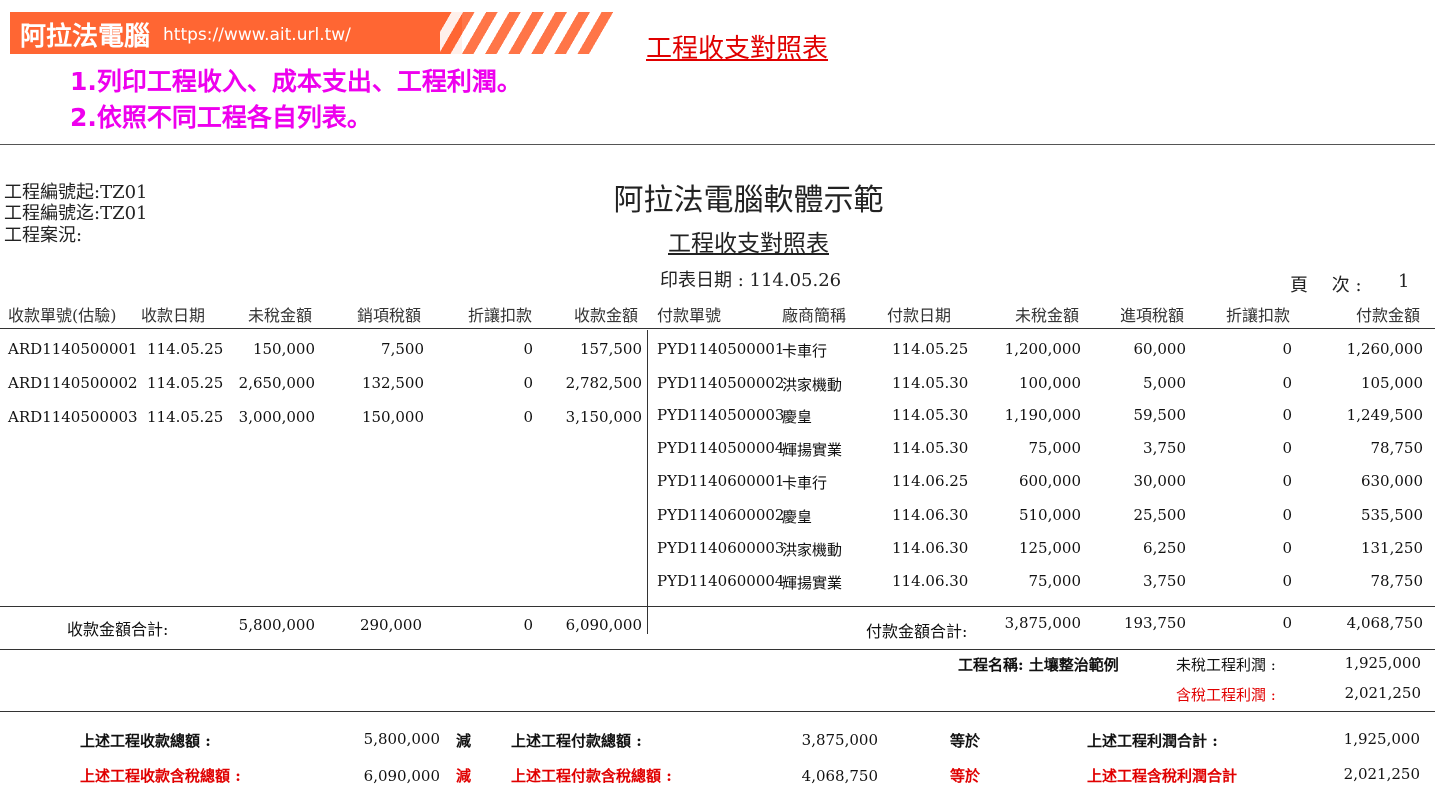 This screenshot has width=1435, height=806. I want to click on receipt-amount: 3,150,000, so click(603, 417).